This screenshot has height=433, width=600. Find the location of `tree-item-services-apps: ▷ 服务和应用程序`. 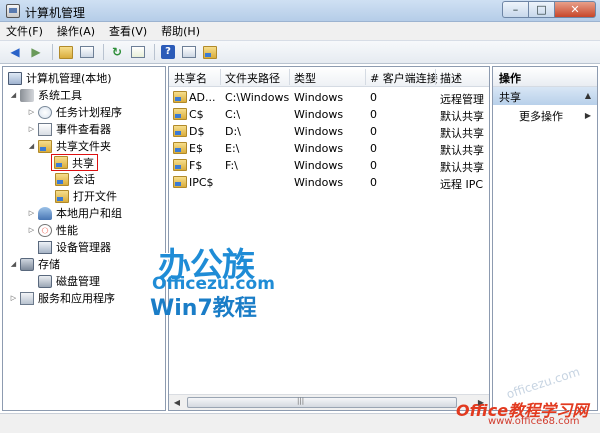

tree-item-services-apps: ▷ 服务和应用程序 is located at coordinates (62, 298).